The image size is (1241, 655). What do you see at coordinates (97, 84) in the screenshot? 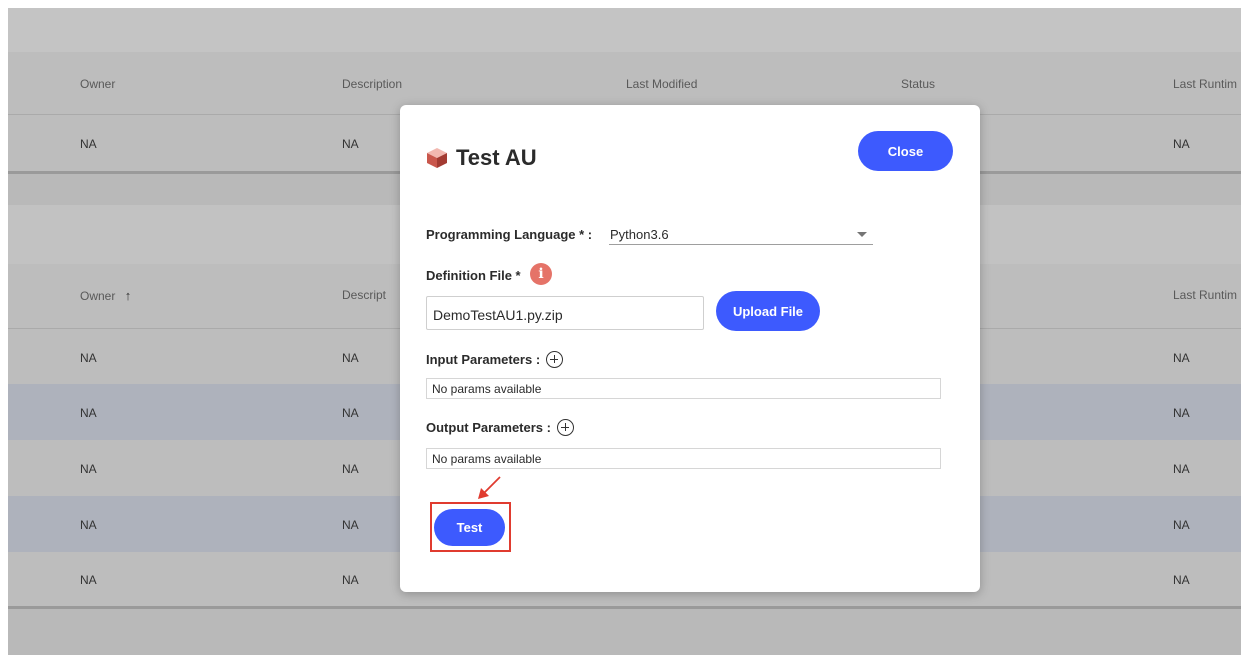
I see `col-owner: Owner` at bounding box center [97, 84].